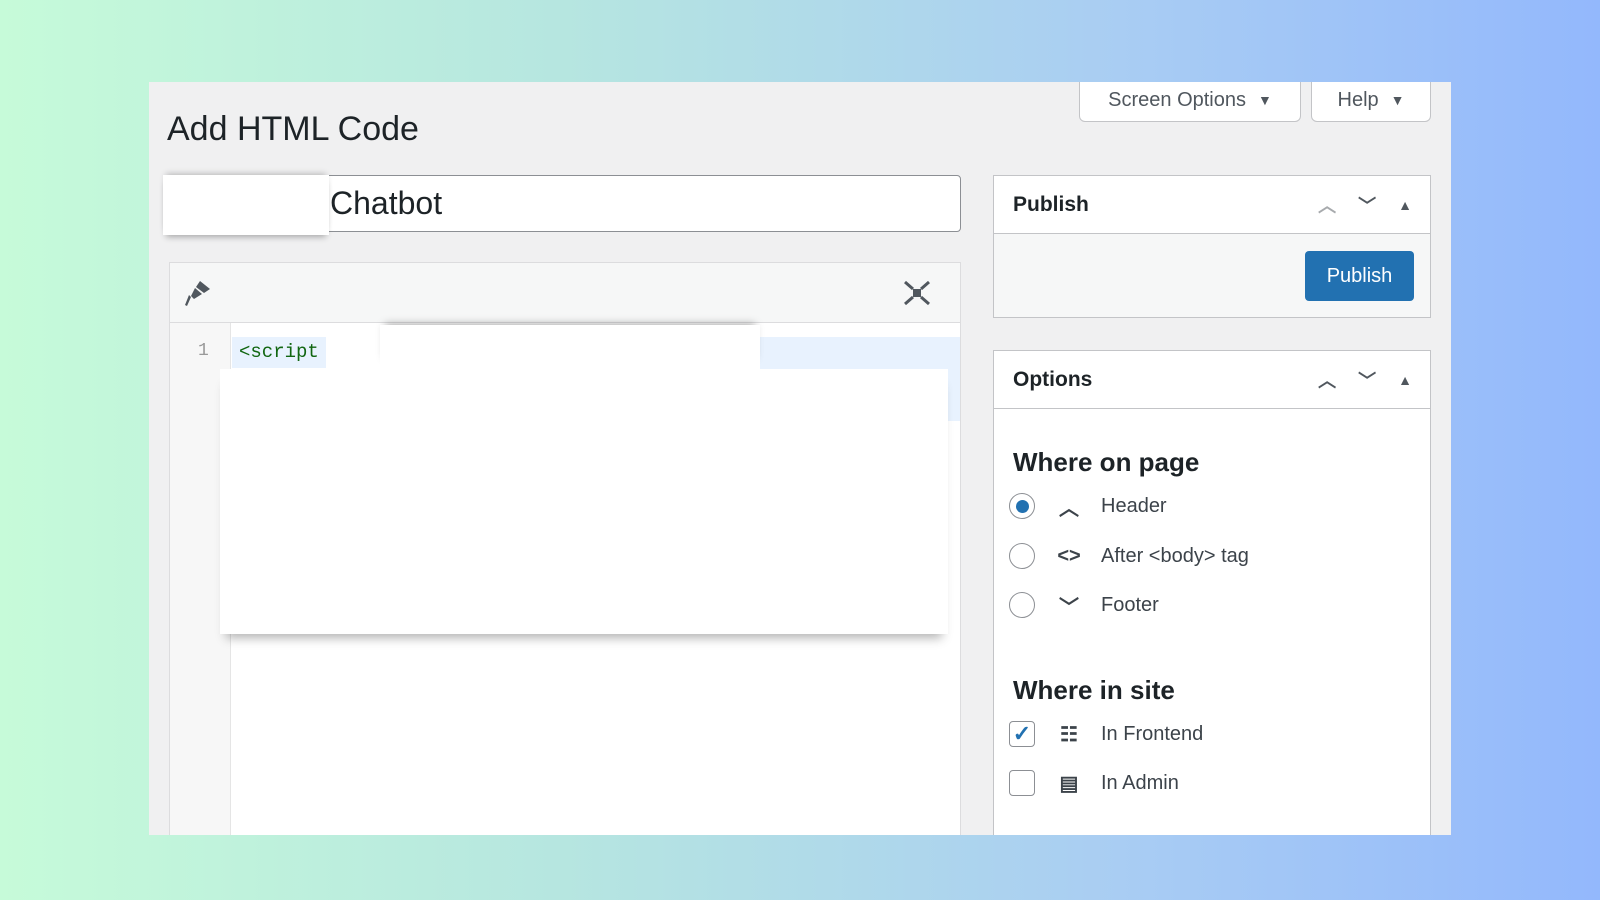 The width and height of the screenshot is (1600, 900). I want to click on help-button: Help ▼, so click(1371, 102).